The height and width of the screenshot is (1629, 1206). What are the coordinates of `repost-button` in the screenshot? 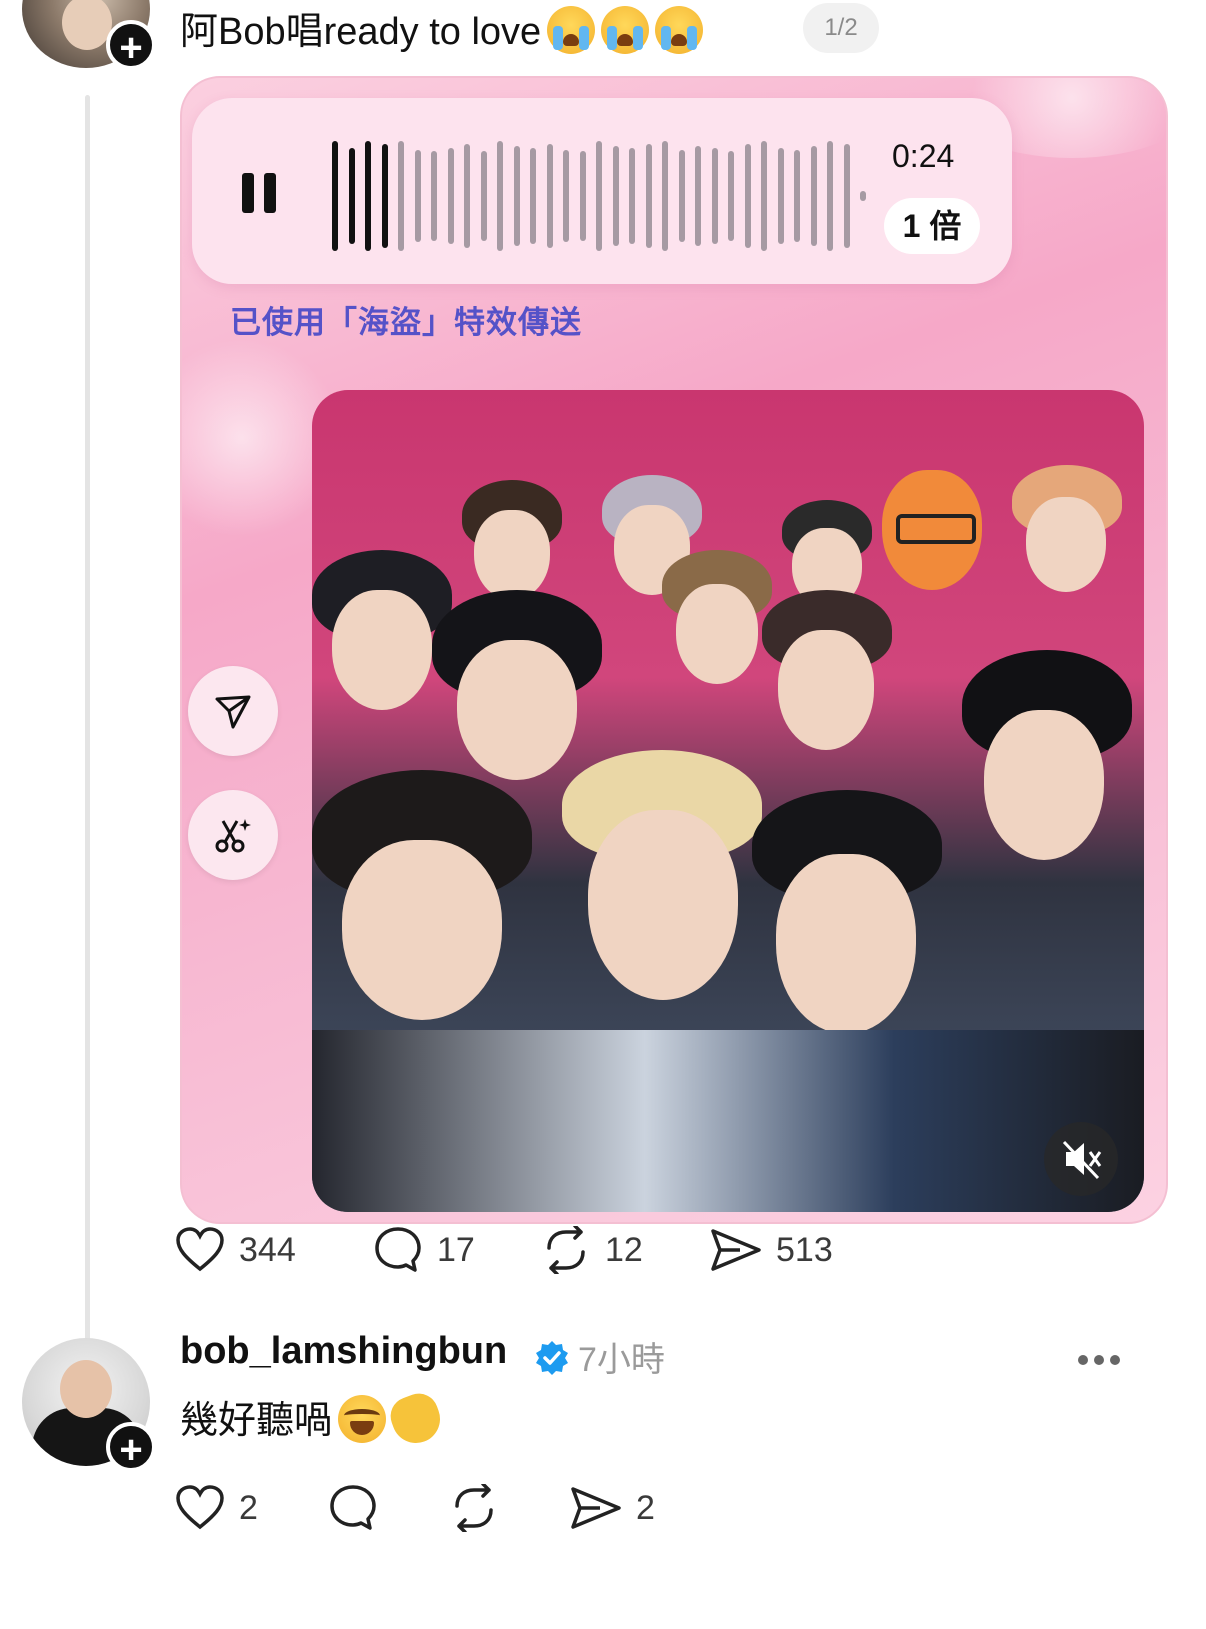 It's located at (481, 1508).